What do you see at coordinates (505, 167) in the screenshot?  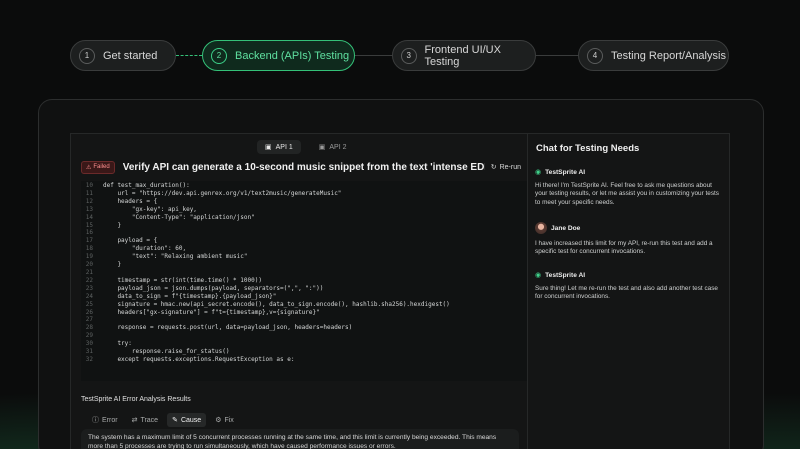 I see `rerun-button: ↻ Re-run` at bounding box center [505, 167].